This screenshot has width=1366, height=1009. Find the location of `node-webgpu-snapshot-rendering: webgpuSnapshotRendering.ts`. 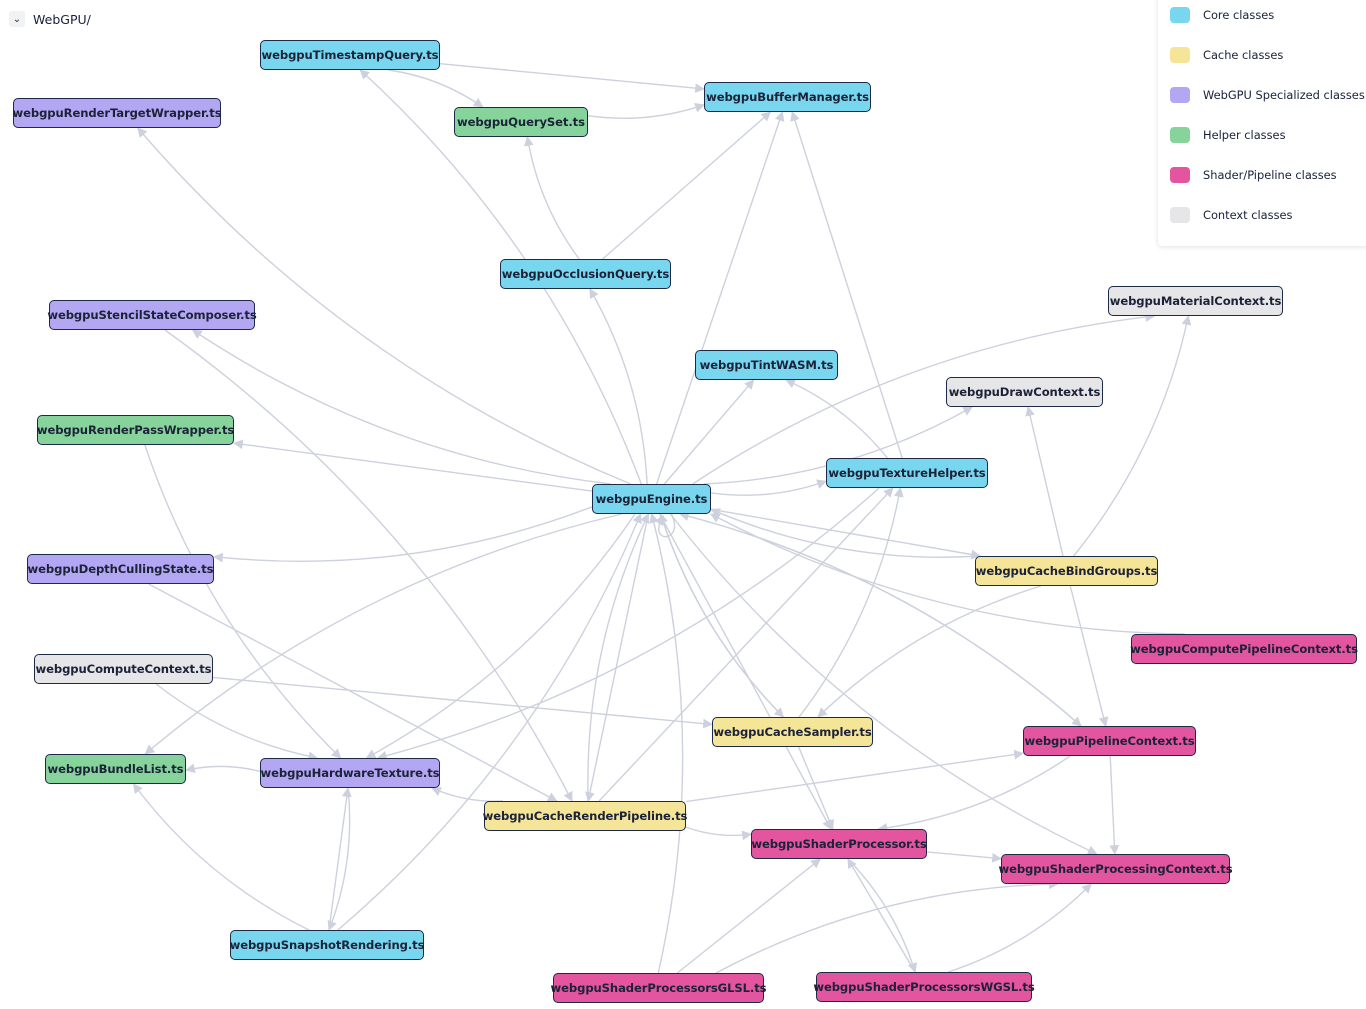

node-webgpu-snapshot-rendering: webgpuSnapshotRendering.ts is located at coordinates (327, 945).